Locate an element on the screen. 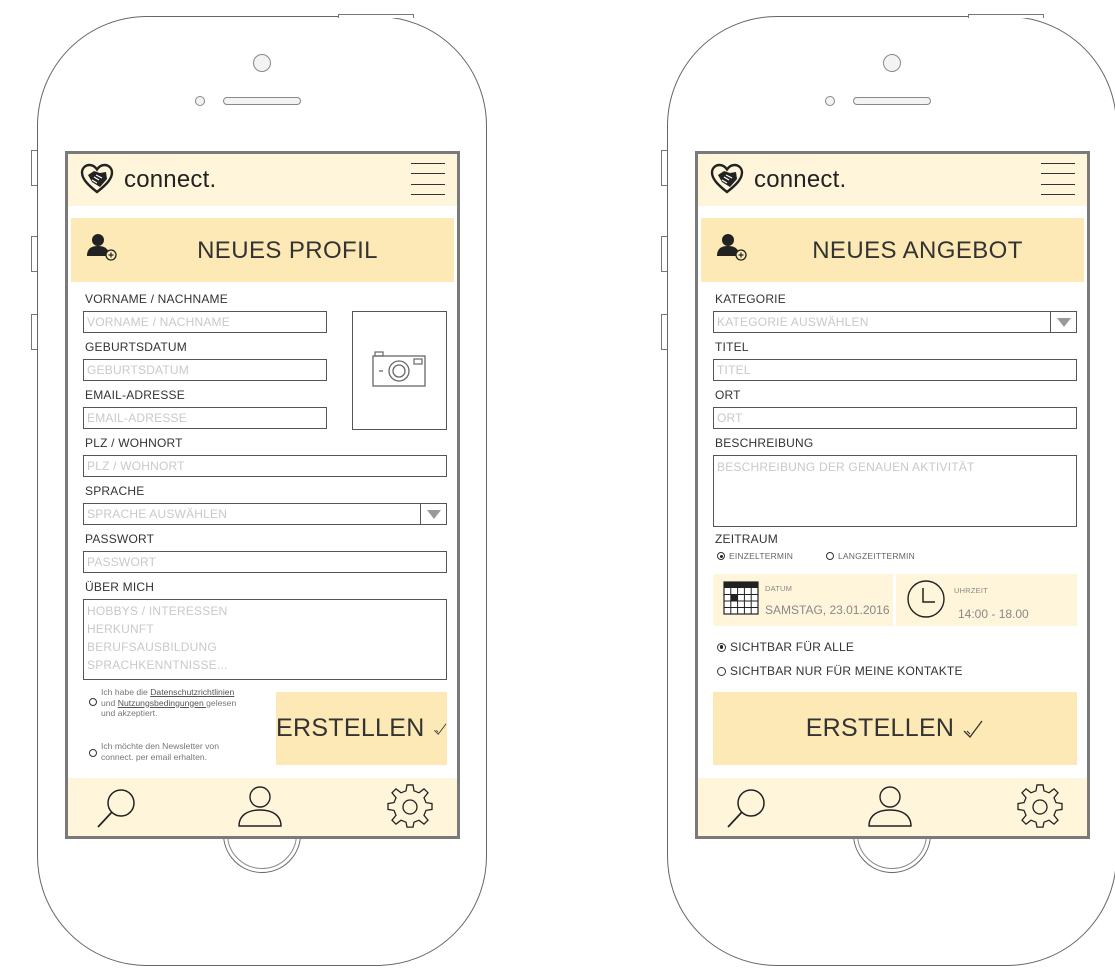 The height and width of the screenshot is (972, 1115). birthdate-field: GEBURTSDATUM is located at coordinates (205, 370).